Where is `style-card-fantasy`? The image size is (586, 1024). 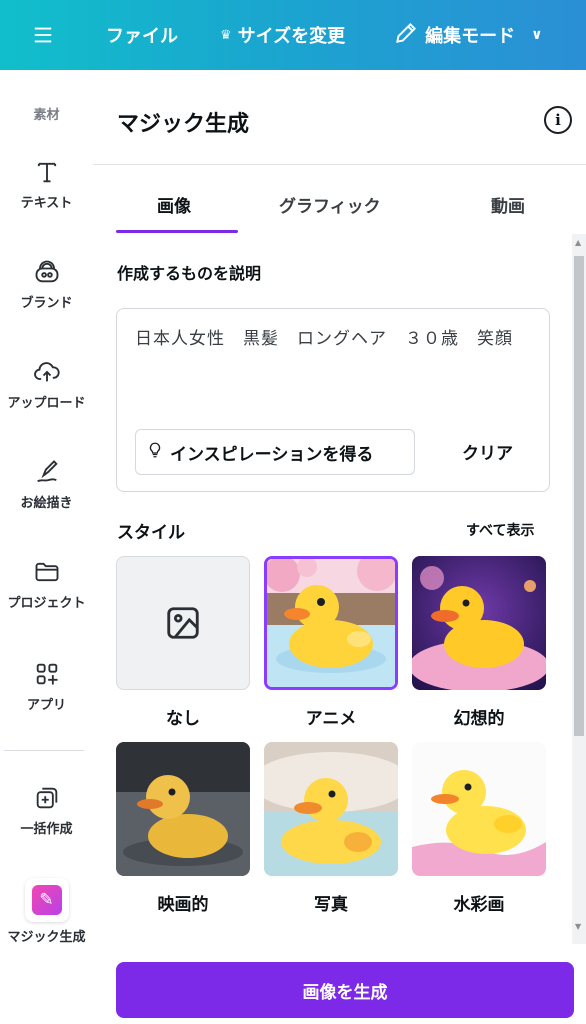
style-card-fantasy is located at coordinates (479, 623).